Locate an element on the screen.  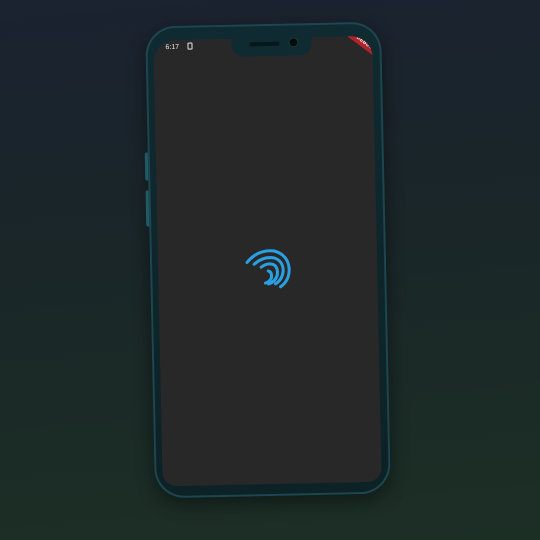
earpiece-speaker is located at coordinates (264, 44).